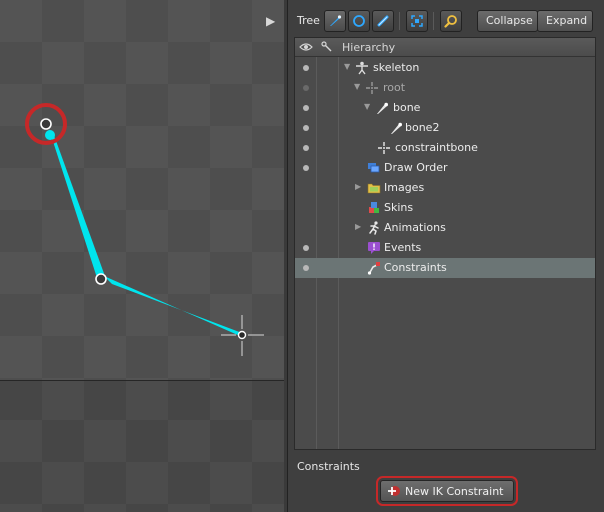 Image resolution: width=604 pixels, height=512 pixels. Describe the element at coordinates (445, 248) in the screenshot. I see `tree-row-events: Events` at that location.